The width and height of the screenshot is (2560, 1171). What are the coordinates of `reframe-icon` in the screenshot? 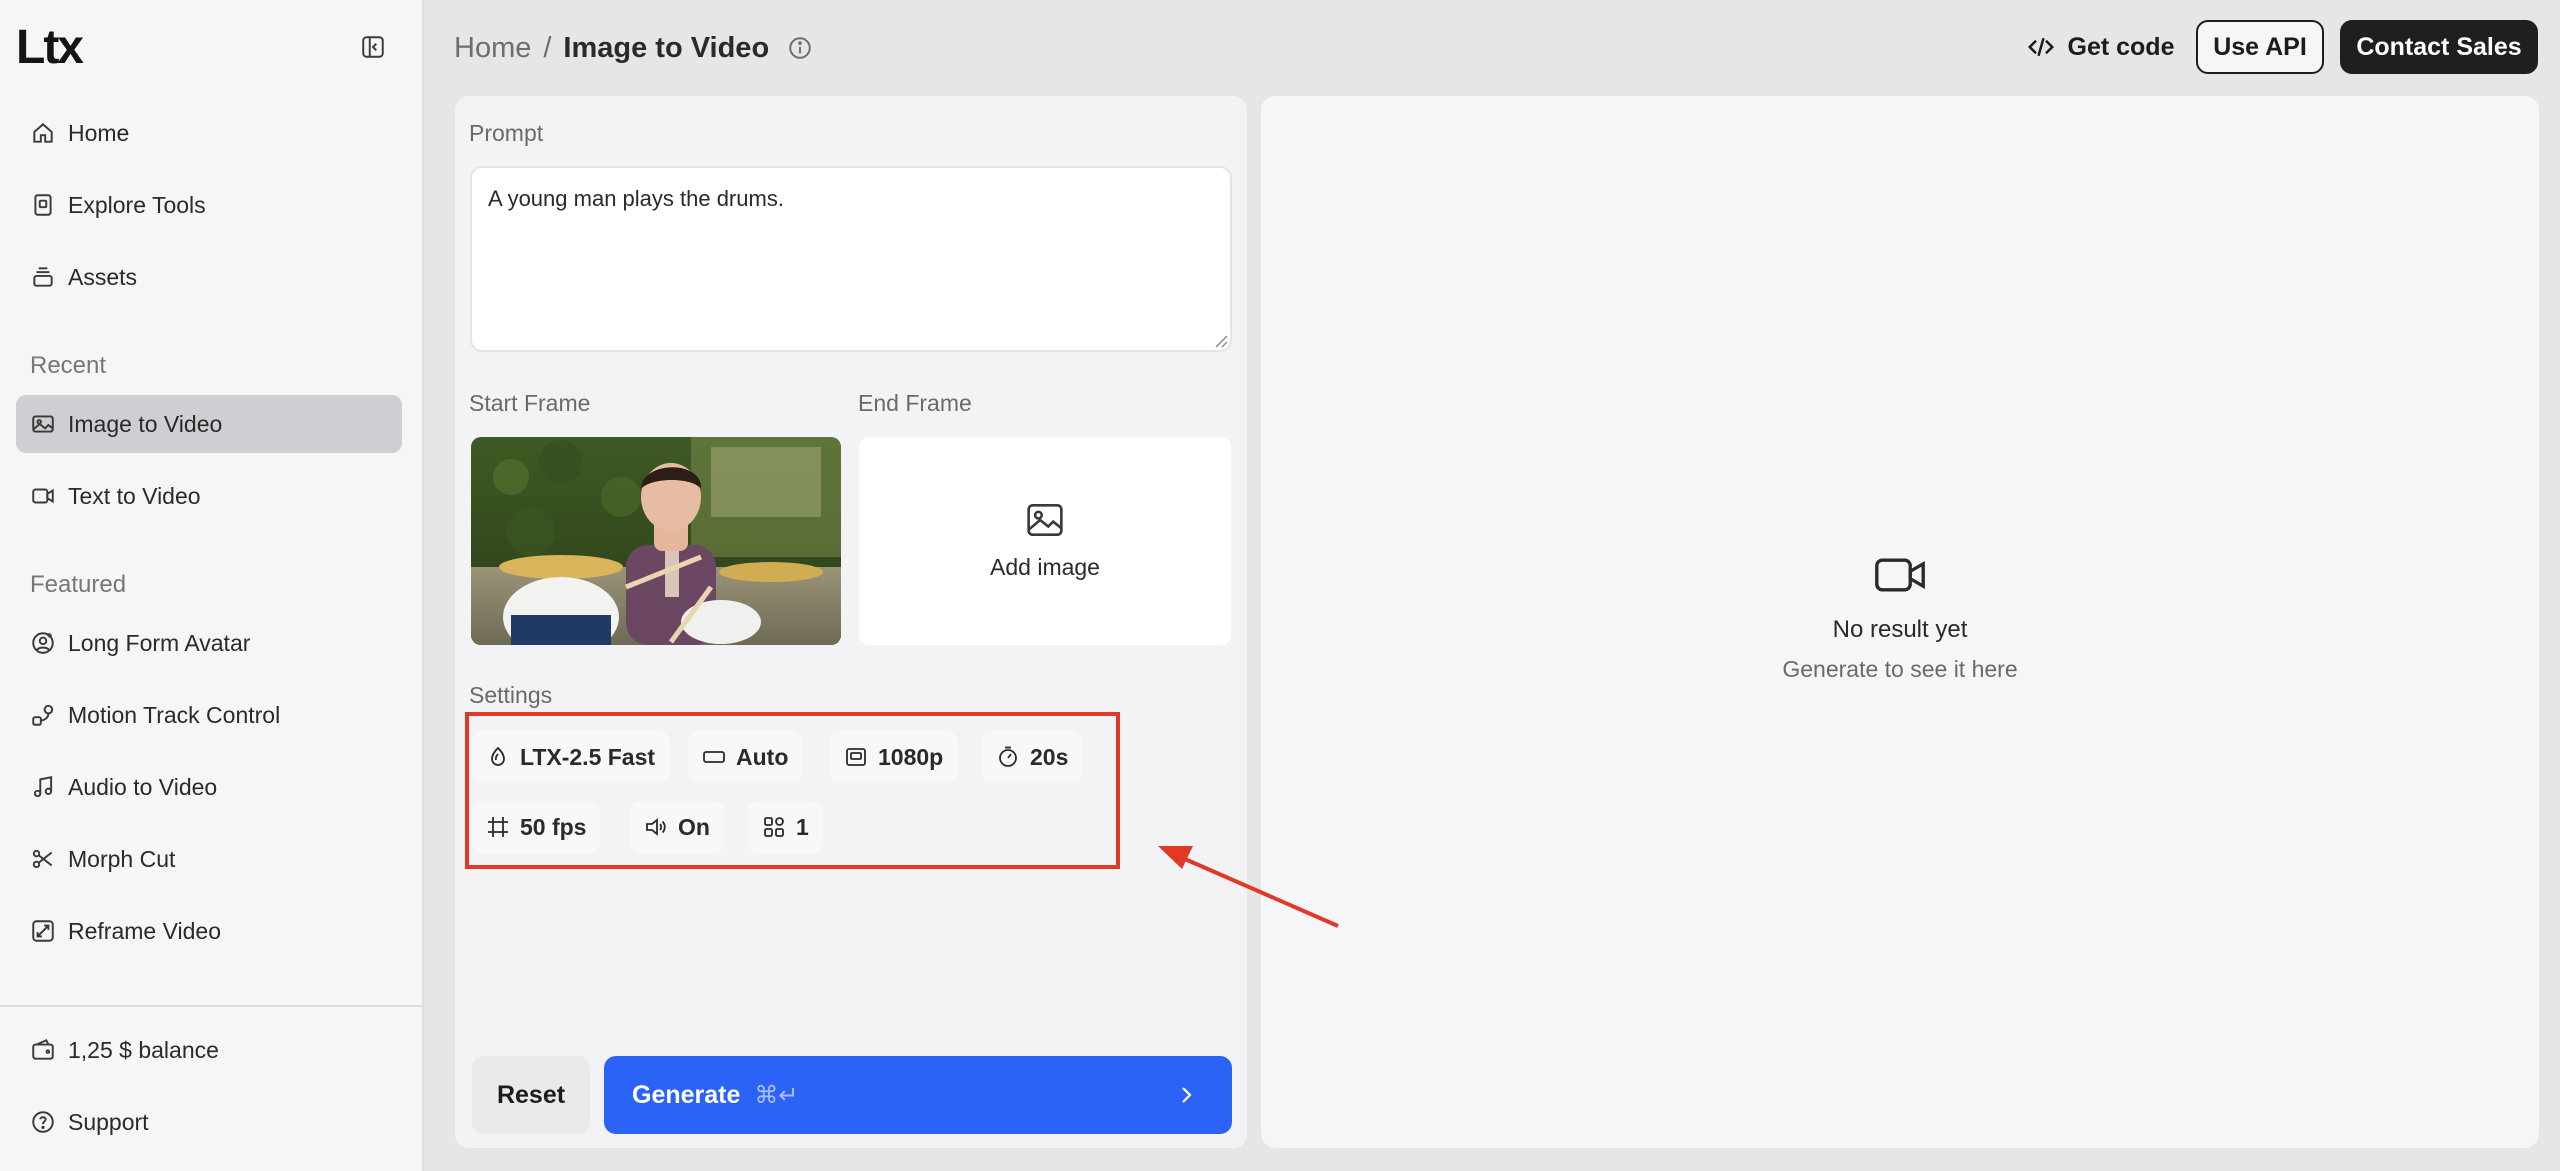 It's located at (43, 931).